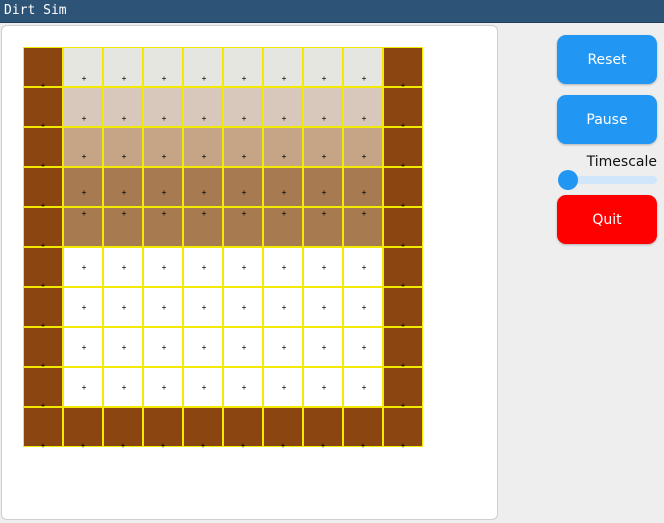 This screenshot has width=664, height=523. I want to click on quit-button: Quit, so click(607, 219).